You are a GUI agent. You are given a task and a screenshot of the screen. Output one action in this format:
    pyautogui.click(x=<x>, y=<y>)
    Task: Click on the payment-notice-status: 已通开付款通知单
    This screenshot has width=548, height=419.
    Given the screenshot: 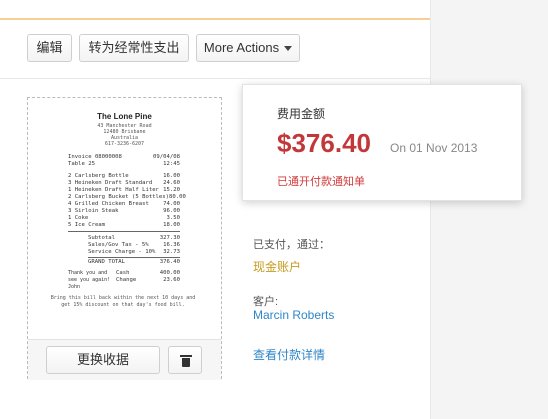 What is the action you would take?
    pyautogui.click(x=321, y=182)
    